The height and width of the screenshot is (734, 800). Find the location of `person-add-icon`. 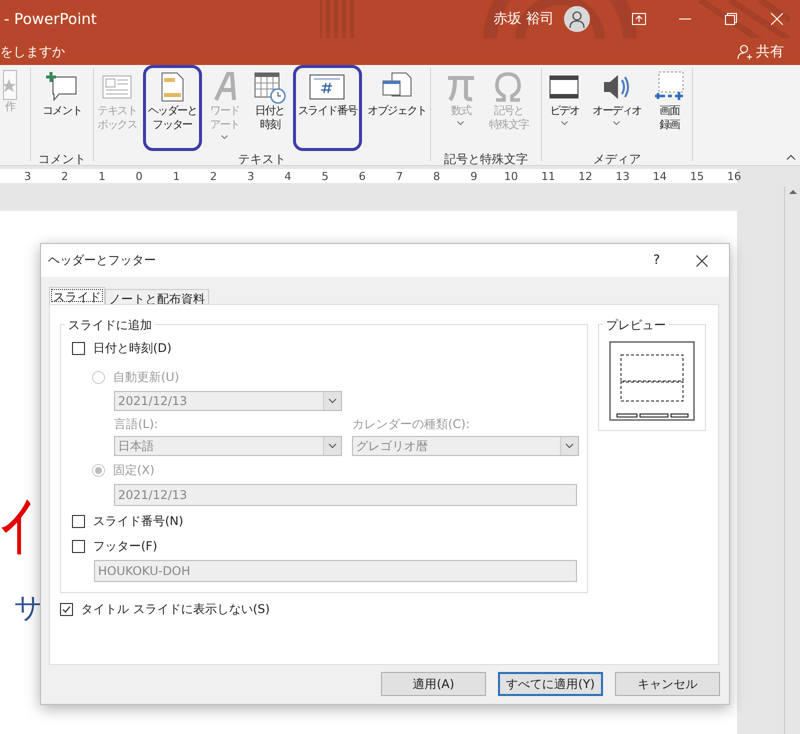

person-add-icon is located at coordinates (745, 52).